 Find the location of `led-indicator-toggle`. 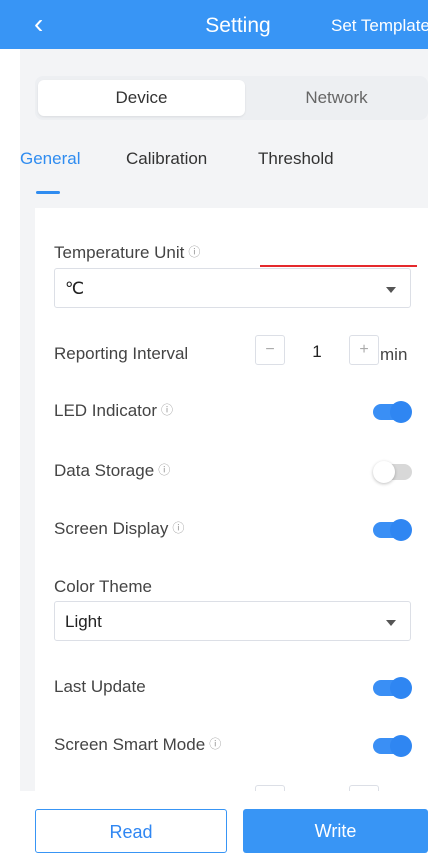

led-indicator-toggle is located at coordinates (392, 412).